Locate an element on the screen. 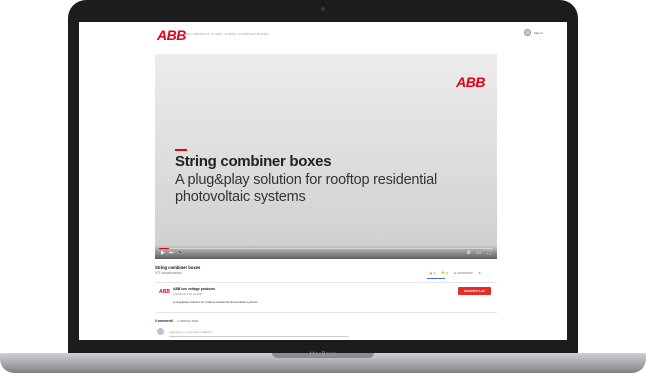 The image size is (646, 379). info-title: String combiner boxes is located at coordinates (178, 267).